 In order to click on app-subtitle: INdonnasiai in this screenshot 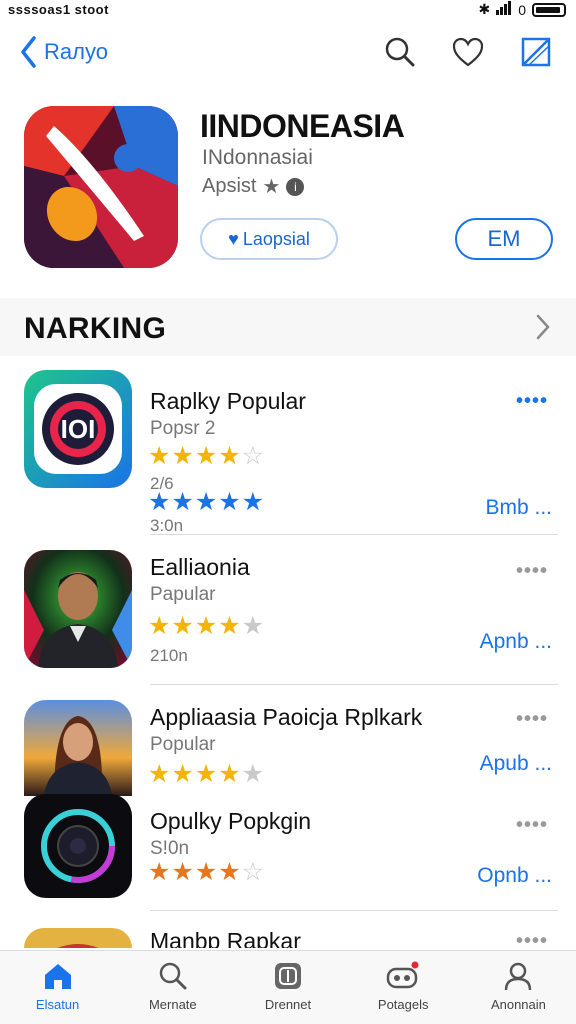, I will do `click(257, 157)`.